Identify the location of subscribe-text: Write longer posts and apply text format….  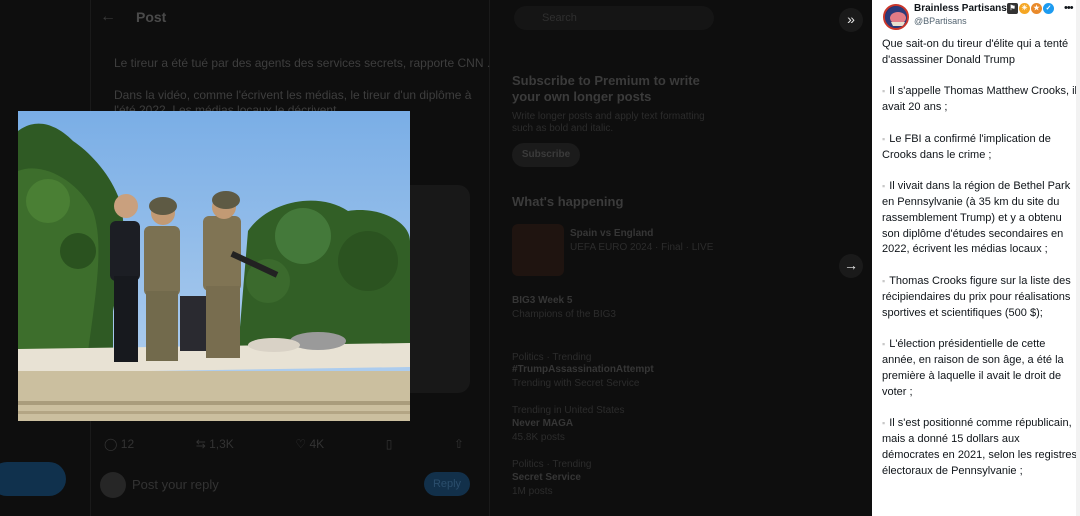
(608, 122).